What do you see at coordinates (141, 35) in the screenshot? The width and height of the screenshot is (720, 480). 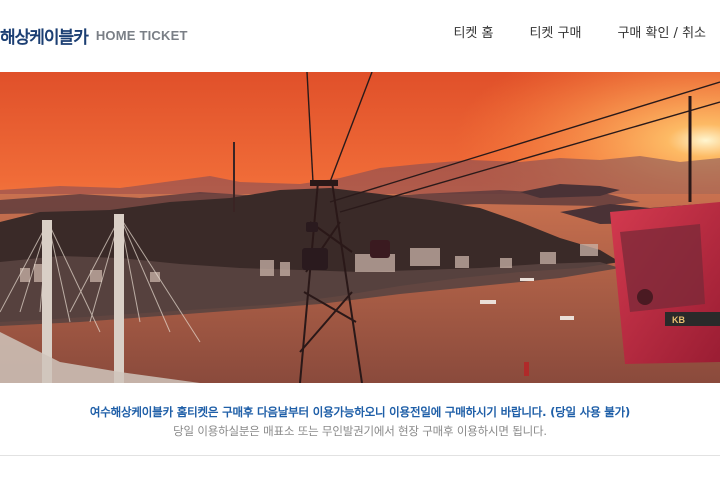 I see `logo-subtitle: HOME TICKET` at bounding box center [141, 35].